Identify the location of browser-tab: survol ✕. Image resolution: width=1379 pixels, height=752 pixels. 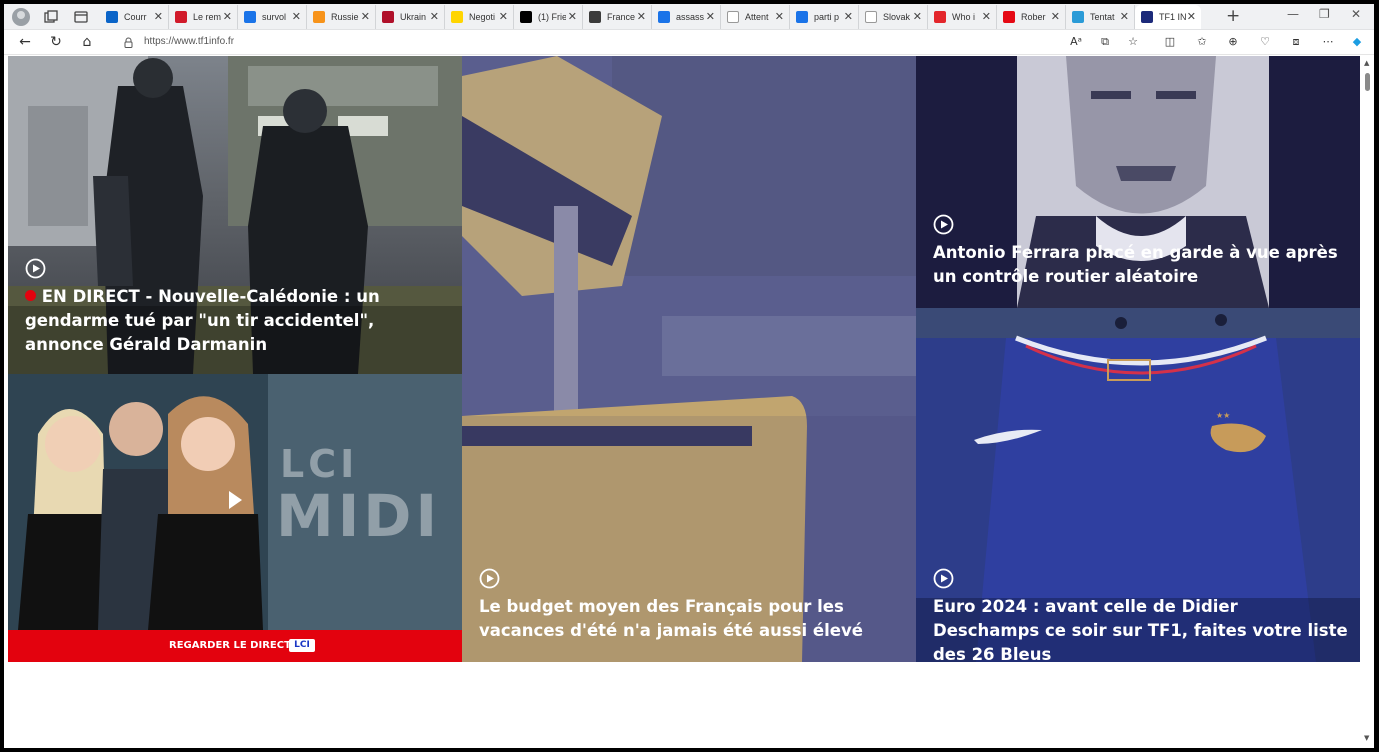
(272, 17).